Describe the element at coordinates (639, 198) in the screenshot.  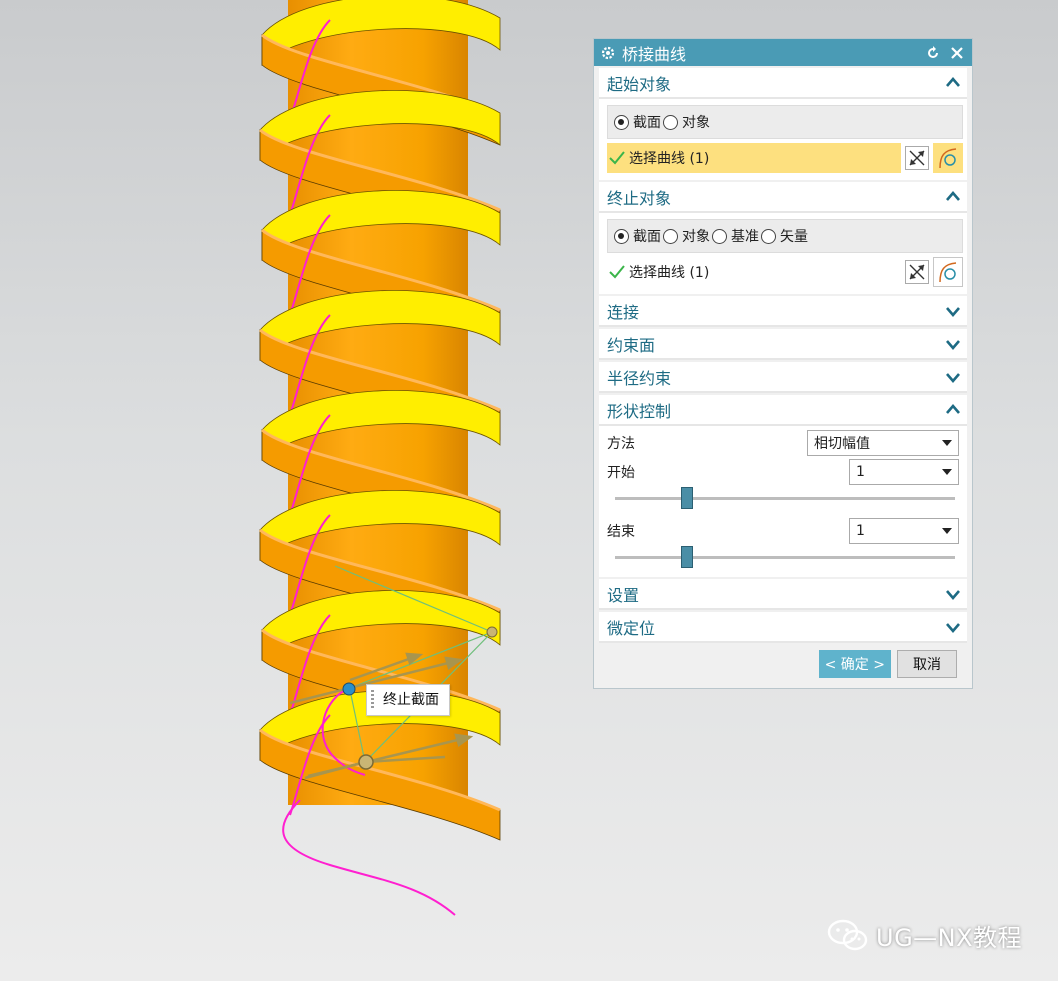
I see `end-object-title: 终止对象` at that location.